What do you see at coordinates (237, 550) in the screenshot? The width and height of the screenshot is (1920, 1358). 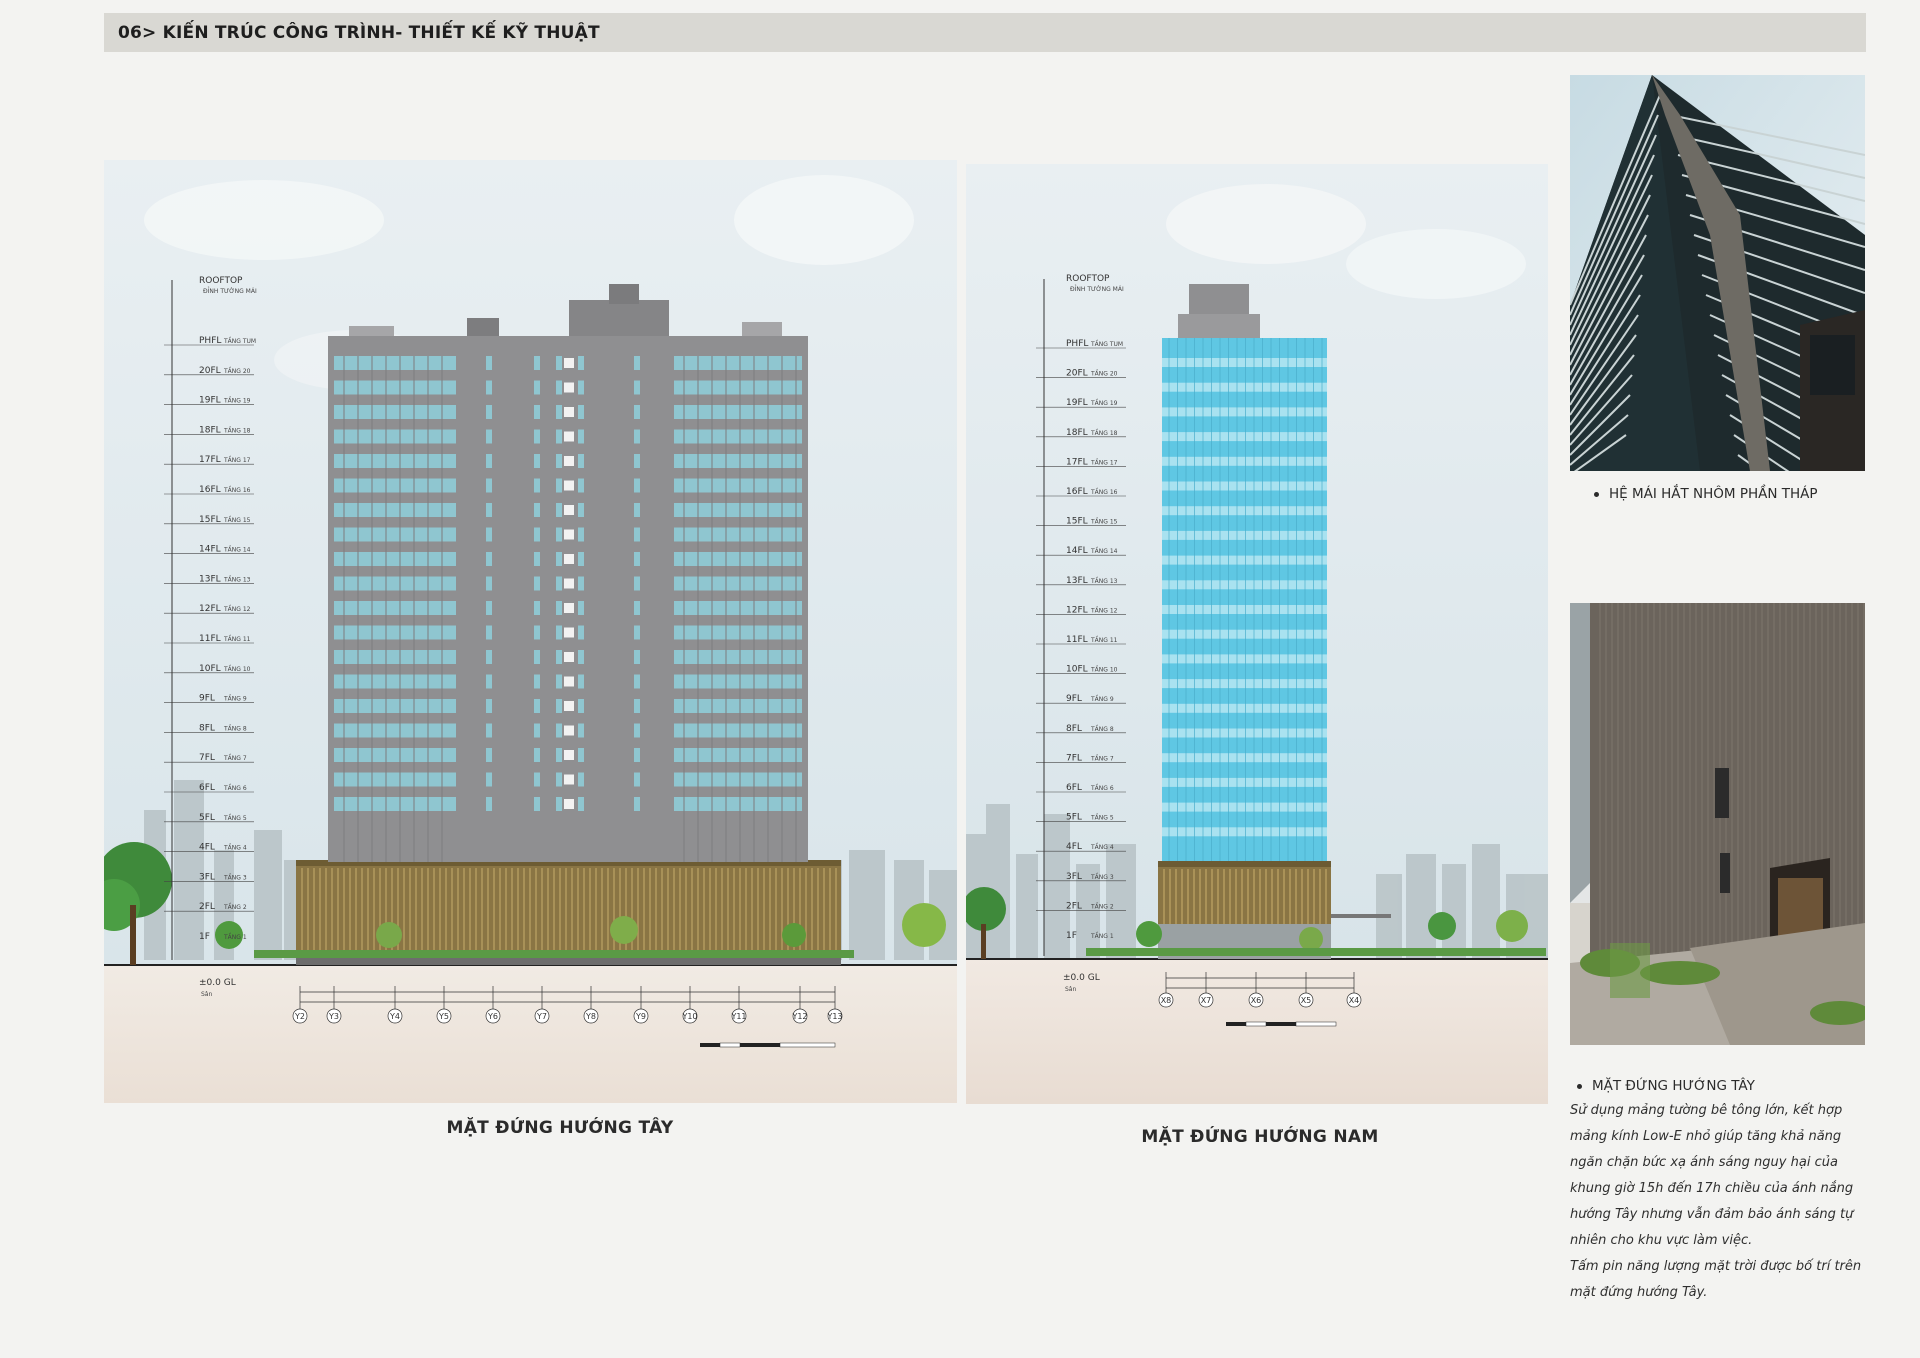 I see `level-name: TẦNG 14` at bounding box center [237, 550].